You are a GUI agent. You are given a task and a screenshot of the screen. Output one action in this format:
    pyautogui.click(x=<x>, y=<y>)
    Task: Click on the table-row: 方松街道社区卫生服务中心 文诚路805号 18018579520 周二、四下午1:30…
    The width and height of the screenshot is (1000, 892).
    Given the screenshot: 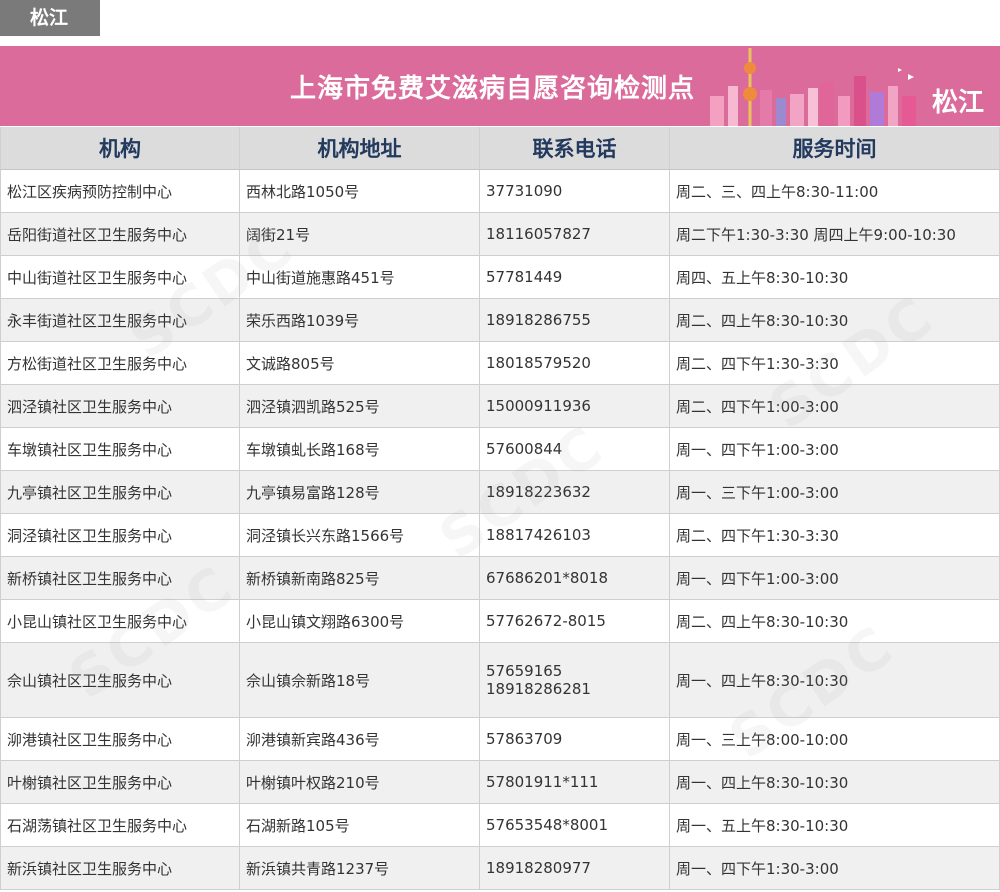 What is the action you would take?
    pyautogui.click(x=500, y=363)
    